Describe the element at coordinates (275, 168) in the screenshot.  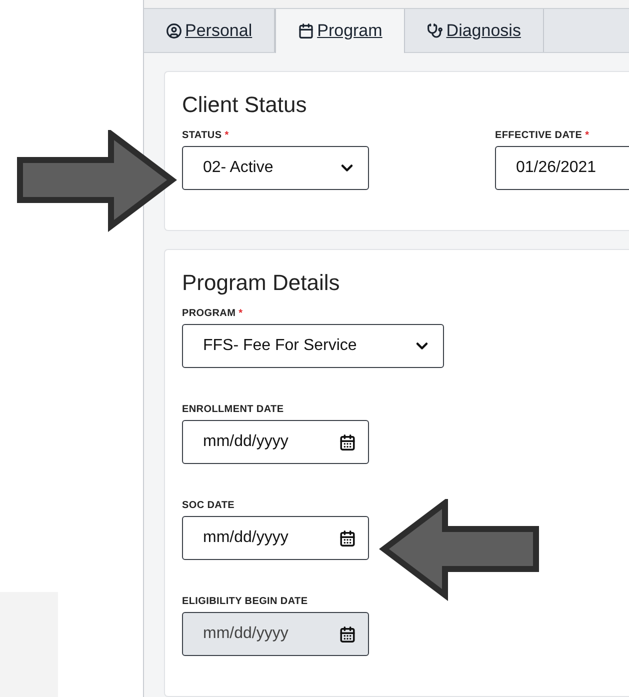
I see `select-field: 02- Active` at that location.